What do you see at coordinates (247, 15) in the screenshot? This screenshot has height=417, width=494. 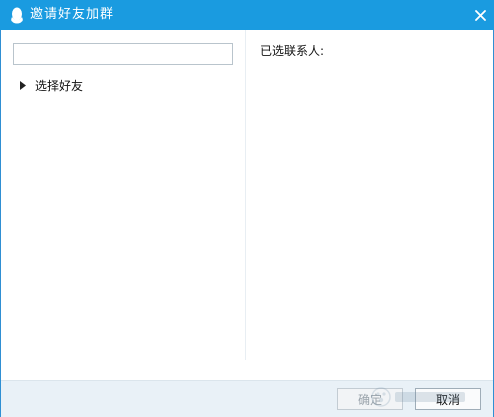 I see `title-bar: 邀请好友加群` at bounding box center [247, 15].